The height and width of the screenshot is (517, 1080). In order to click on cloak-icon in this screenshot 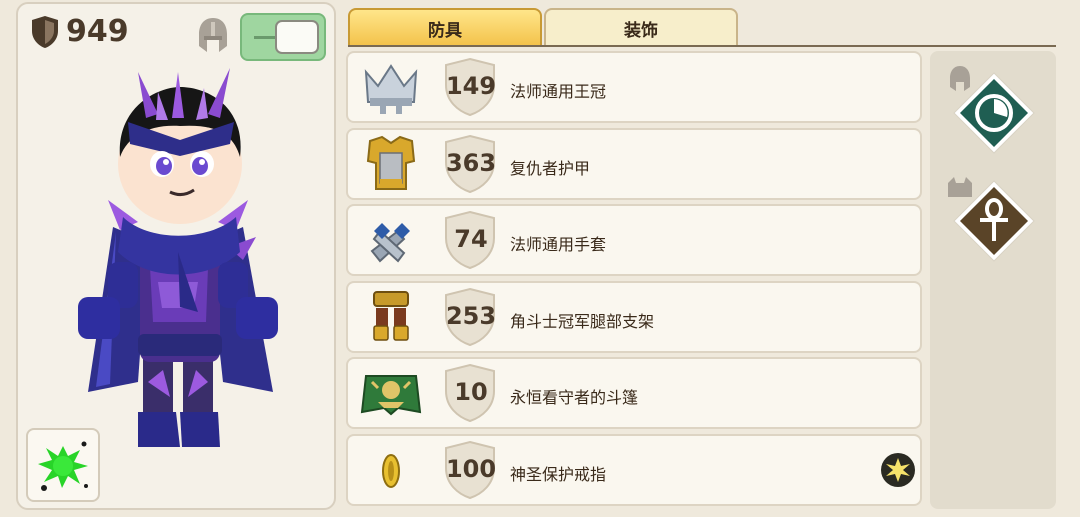, I will do `click(391, 395)`.